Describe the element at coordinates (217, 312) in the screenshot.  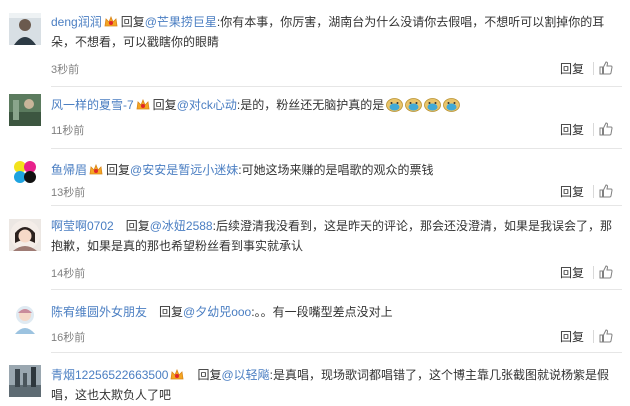
I see `reply-to-link: @夕幼兕ooo` at that location.